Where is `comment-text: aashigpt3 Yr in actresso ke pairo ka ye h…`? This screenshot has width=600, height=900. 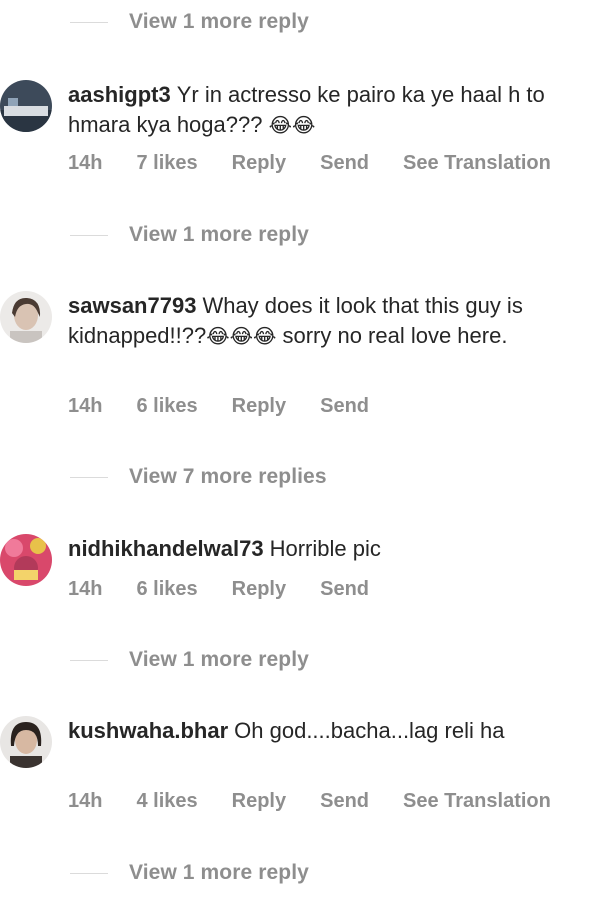
comment-text: aashigpt3 Yr in actresso ke pairo ka ye h… is located at coordinates (331, 110).